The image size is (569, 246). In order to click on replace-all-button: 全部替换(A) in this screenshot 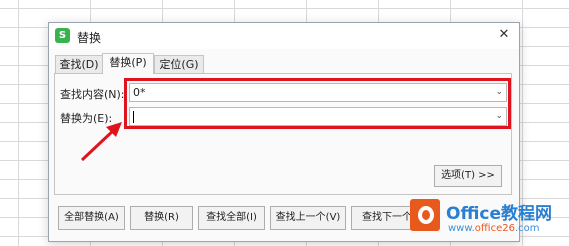, I will do `click(91, 218)`.